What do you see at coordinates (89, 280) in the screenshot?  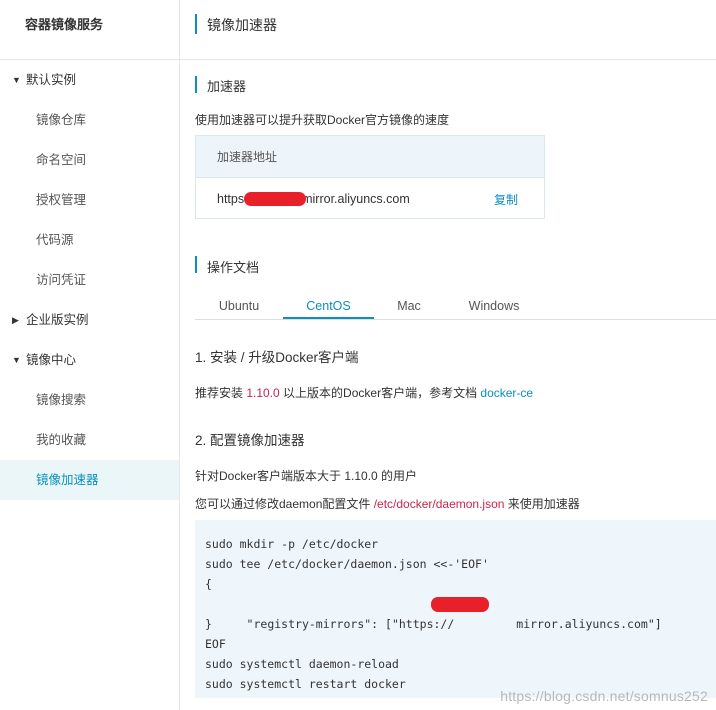 I see `sidebar-item-credentials: 访问凭证` at bounding box center [89, 280].